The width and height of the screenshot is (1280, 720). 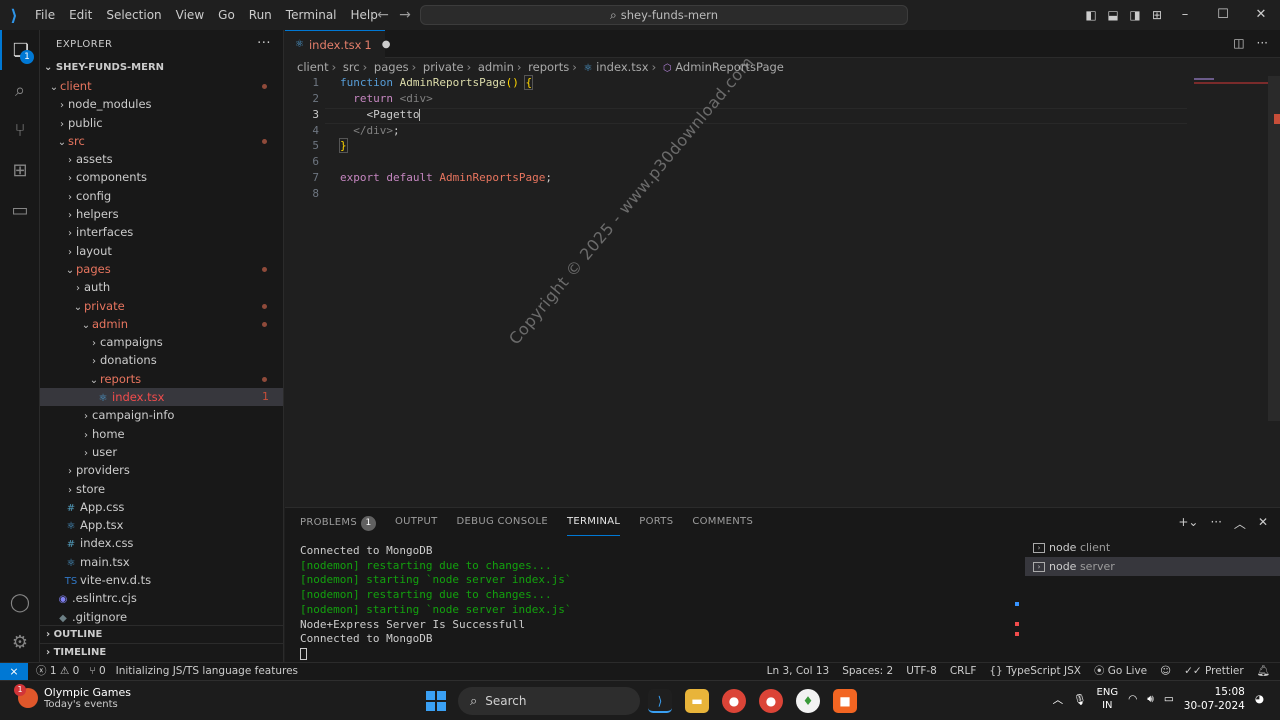 What do you see at coordinates (313, 67) in the screenshot?
I see `breadcrumb-item: client` at bounding box center [313, 67].